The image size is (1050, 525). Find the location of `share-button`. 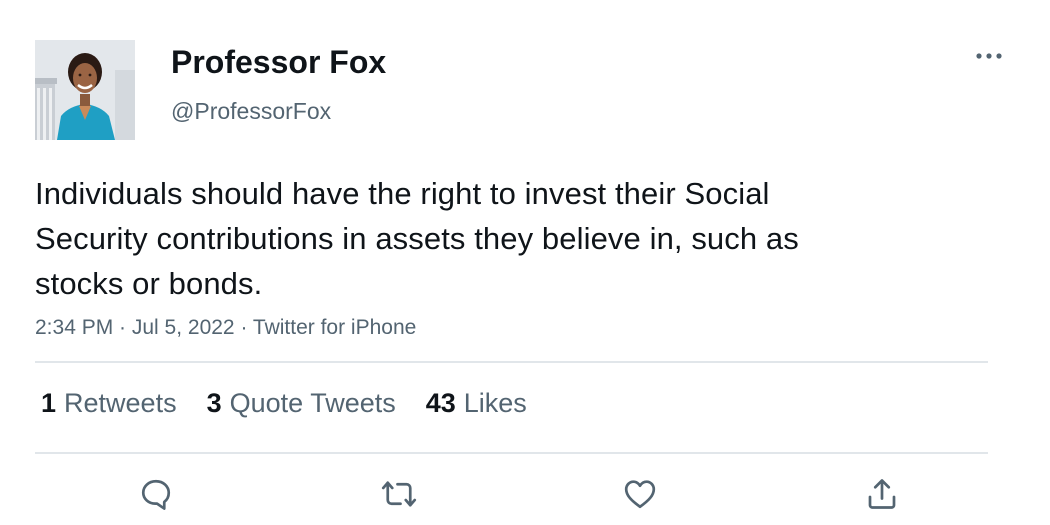

share-button is located at coordinates (882, 494).